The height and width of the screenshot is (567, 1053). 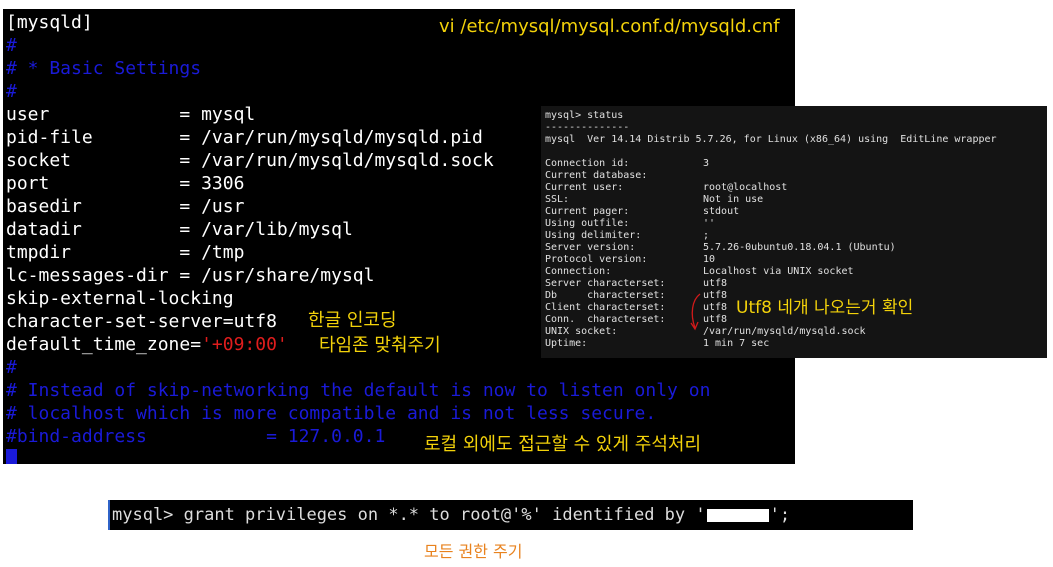 I want to click on status-value: root@localhost, so click(x=745, y=187).